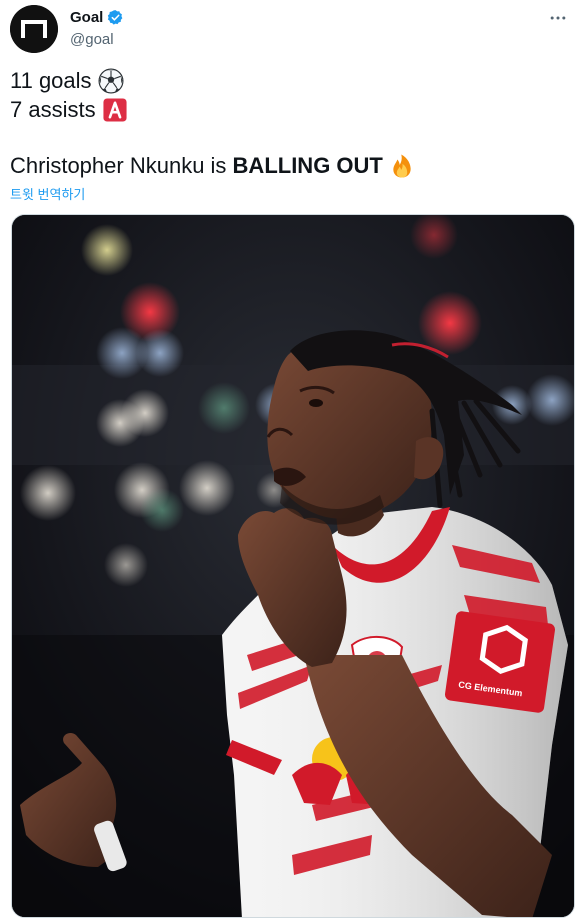 The height and width of the screenshot is (924, 582). Describe the element at coordinates (51, 80) in the screenshot. I see `tweet-line-text: 11 goals` at that location.